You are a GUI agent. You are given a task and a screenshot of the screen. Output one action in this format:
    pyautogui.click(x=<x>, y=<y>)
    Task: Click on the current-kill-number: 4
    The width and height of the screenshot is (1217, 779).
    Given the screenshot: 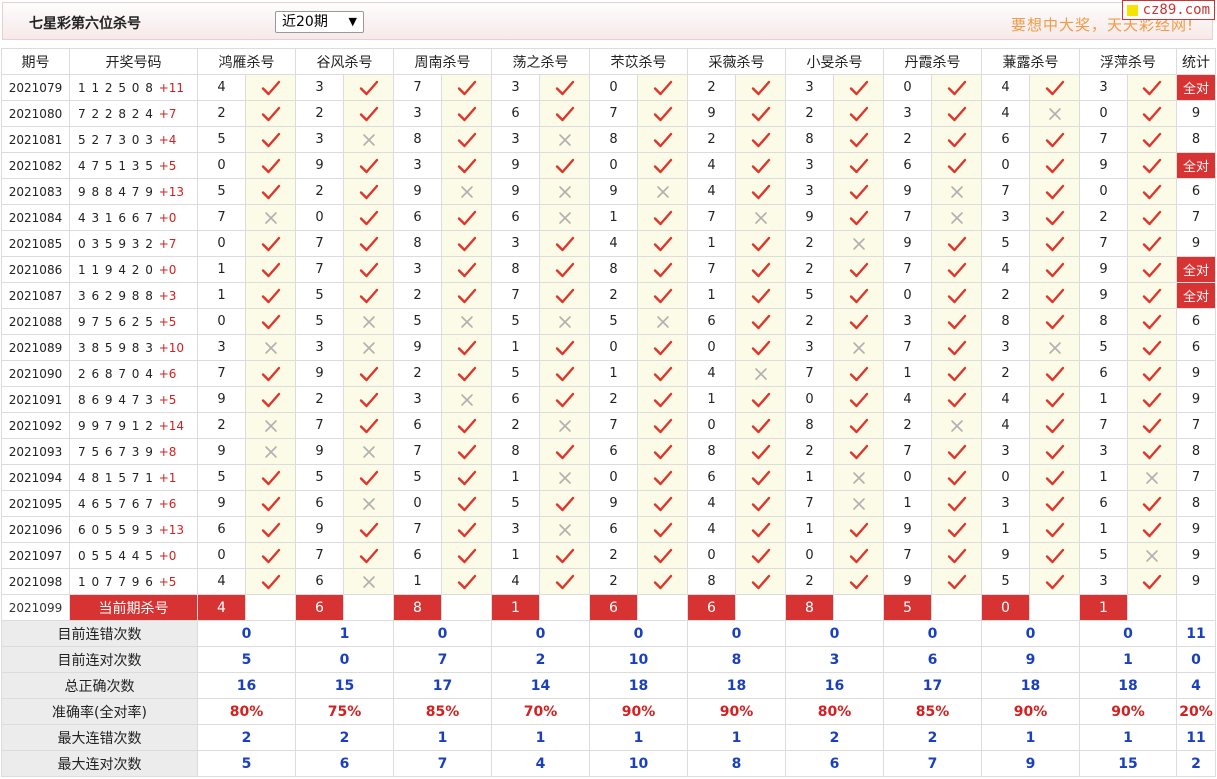 What is the action you would take?
    pyautogui.click(x=221, y=607)
    